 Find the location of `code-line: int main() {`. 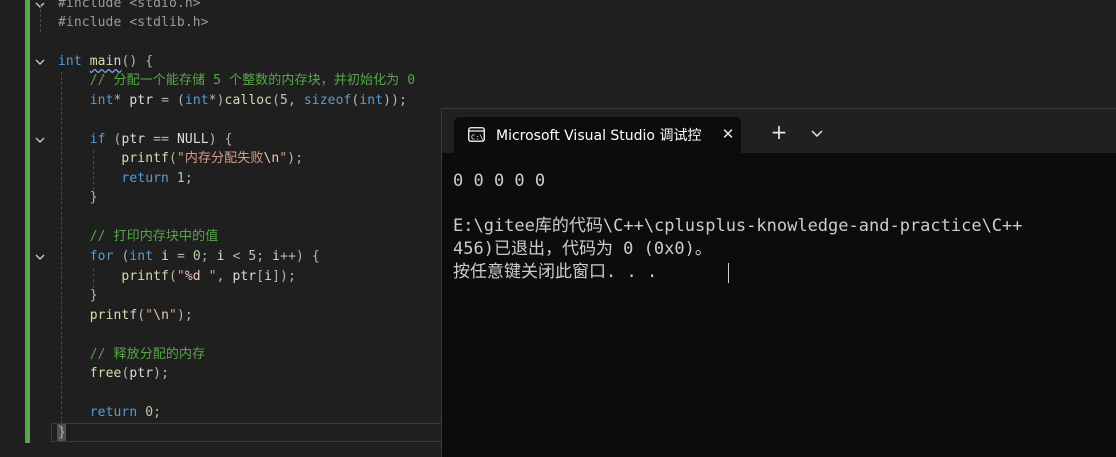

code-line: int main() { is located at coordinates (106, 61).